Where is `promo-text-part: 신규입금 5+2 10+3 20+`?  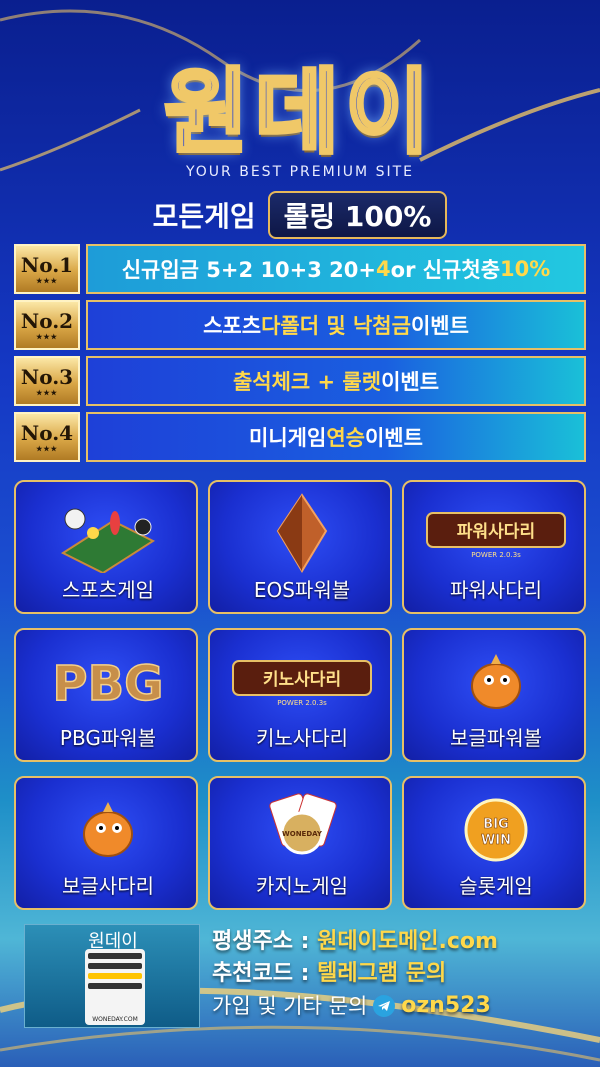 promo-text-part: 신규입금 5+2 10+3 20+ is located at coordinates (249, 270).